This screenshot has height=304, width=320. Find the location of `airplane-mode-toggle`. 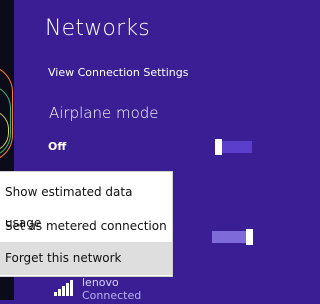

airplane-mode-toggle is located at coordinates (232, 147).